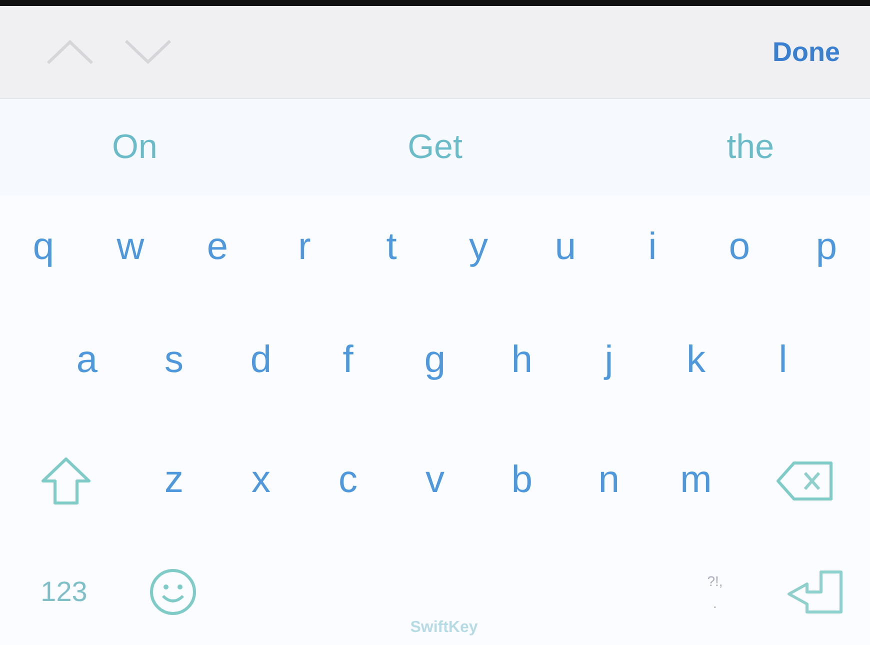  I want to click on letter-key: g, so click(435, 361).